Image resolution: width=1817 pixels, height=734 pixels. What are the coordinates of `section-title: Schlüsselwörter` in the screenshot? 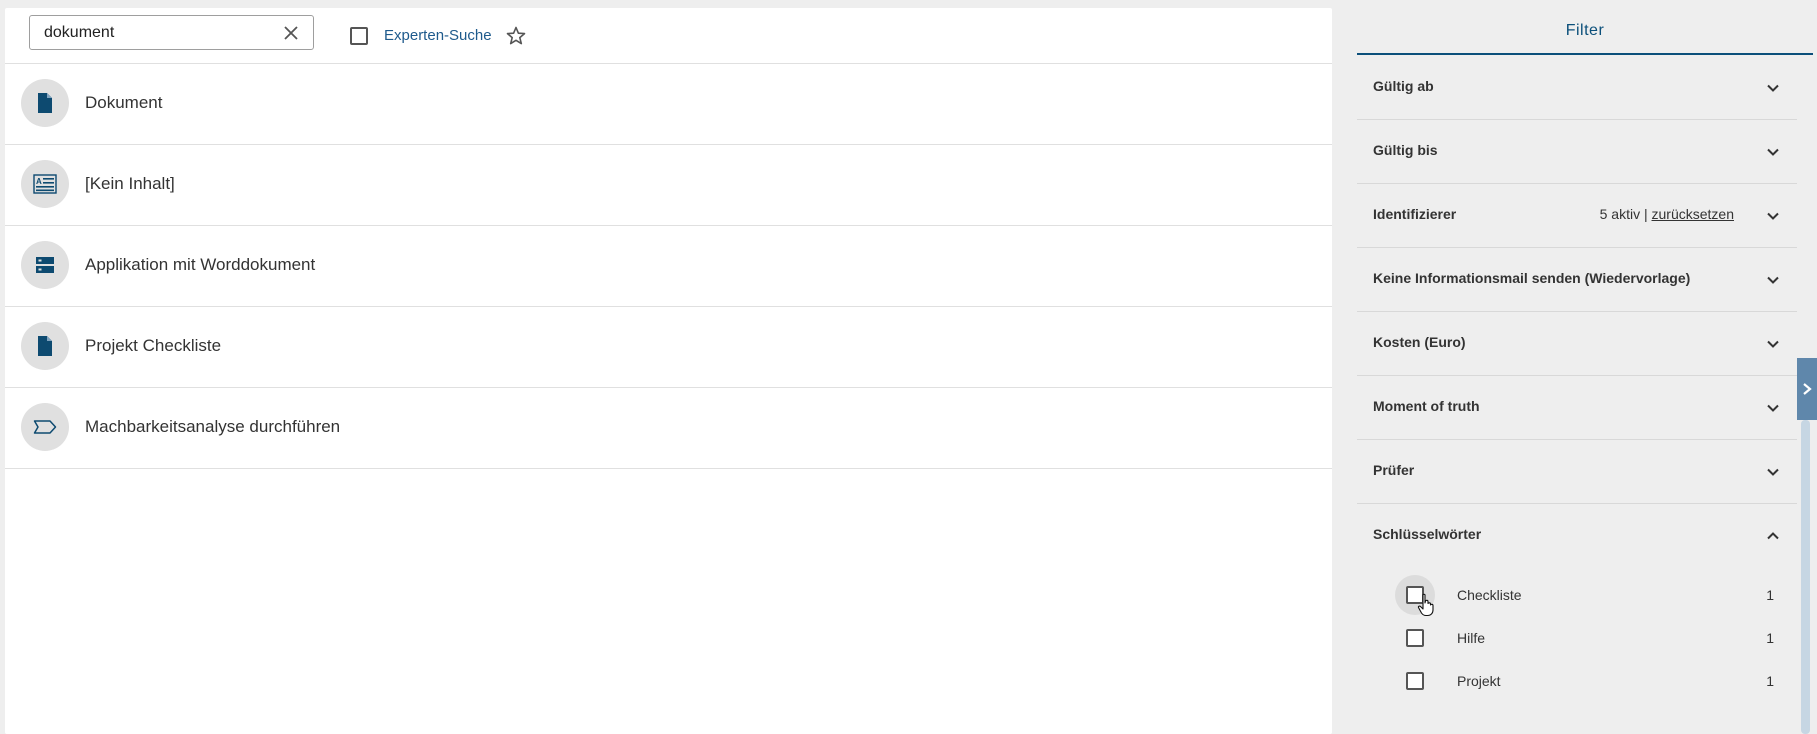 It's located at (1427, 534).